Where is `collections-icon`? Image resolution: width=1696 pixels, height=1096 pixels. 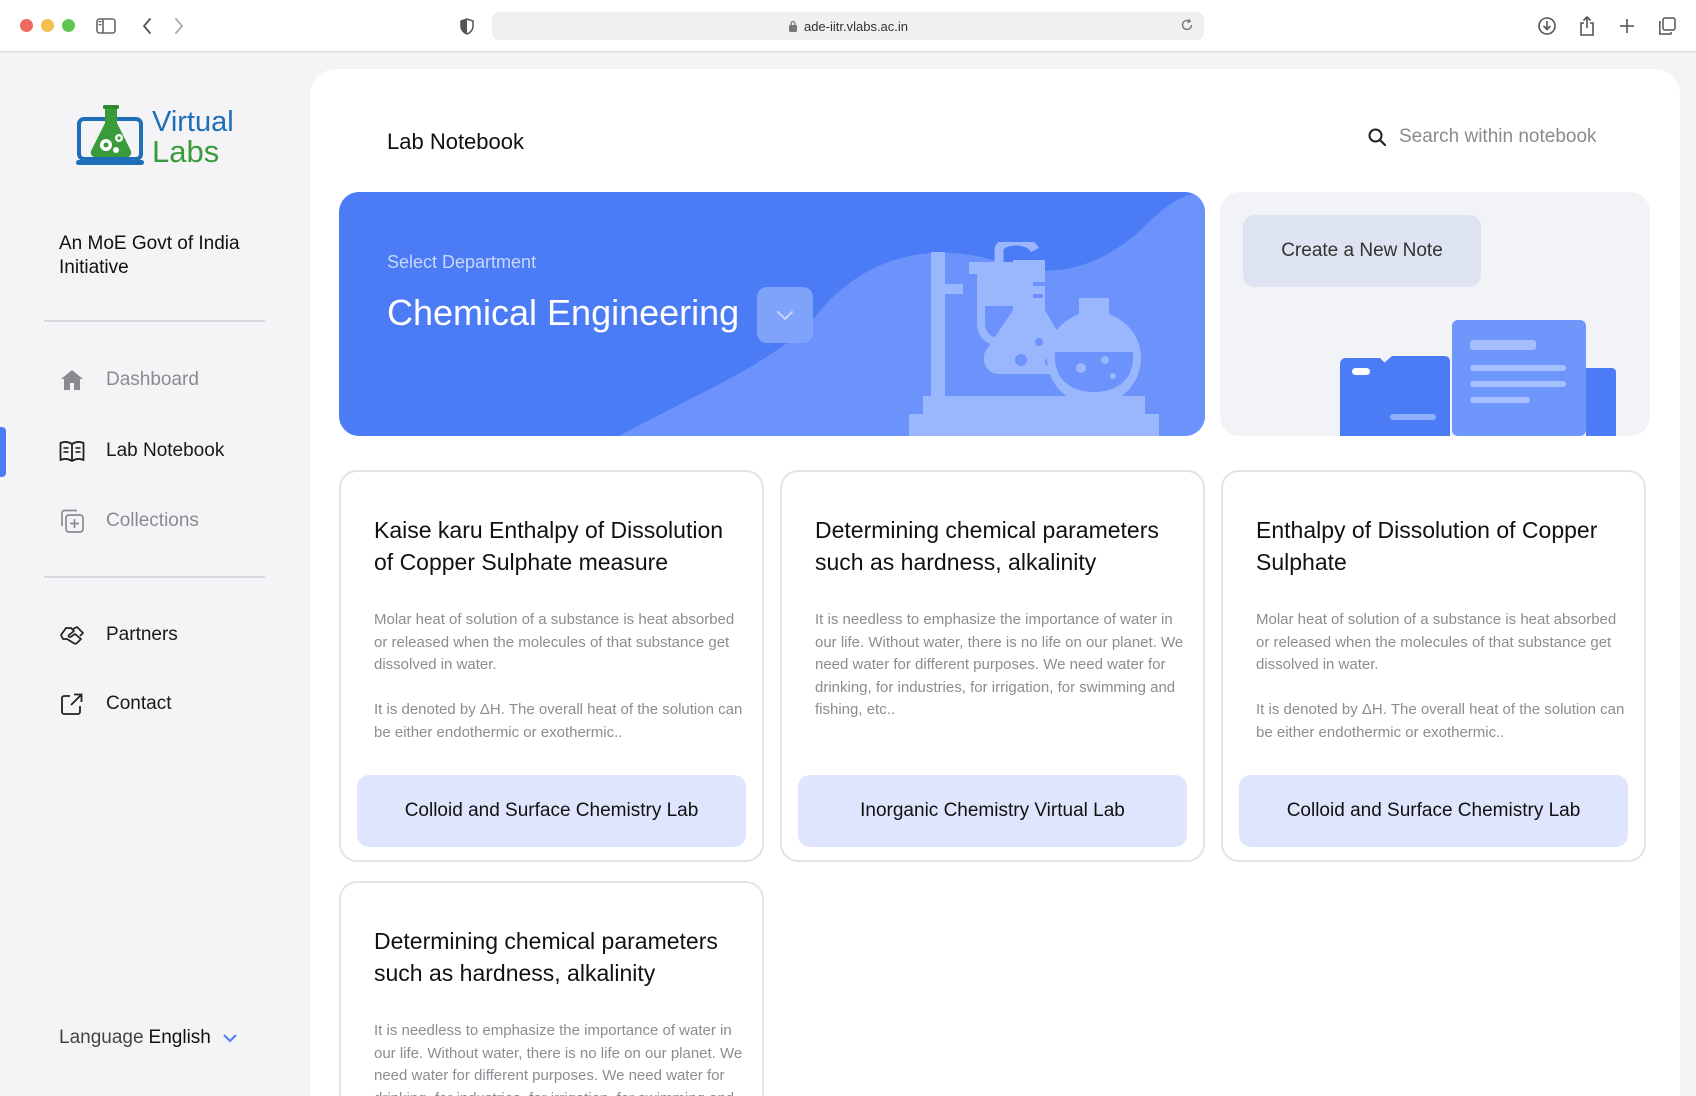
collections-icon is located at coordinates (72, 521).